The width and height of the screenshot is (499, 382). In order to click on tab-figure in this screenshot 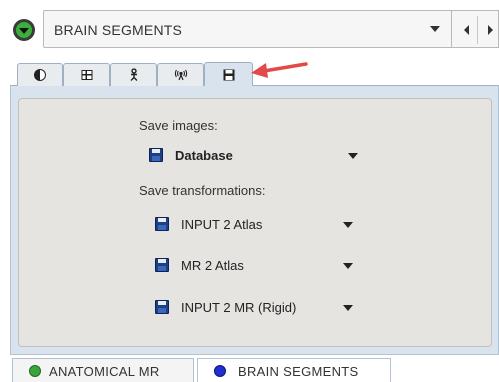, I will do `click(133, 74)`.